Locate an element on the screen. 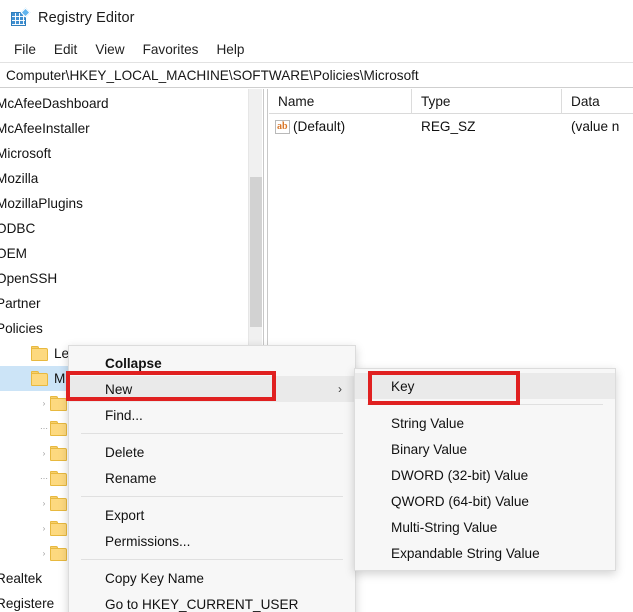 This screenshot has width=633, height=612. menu-item-label: Binary Value is located at coordinates (429, 449).